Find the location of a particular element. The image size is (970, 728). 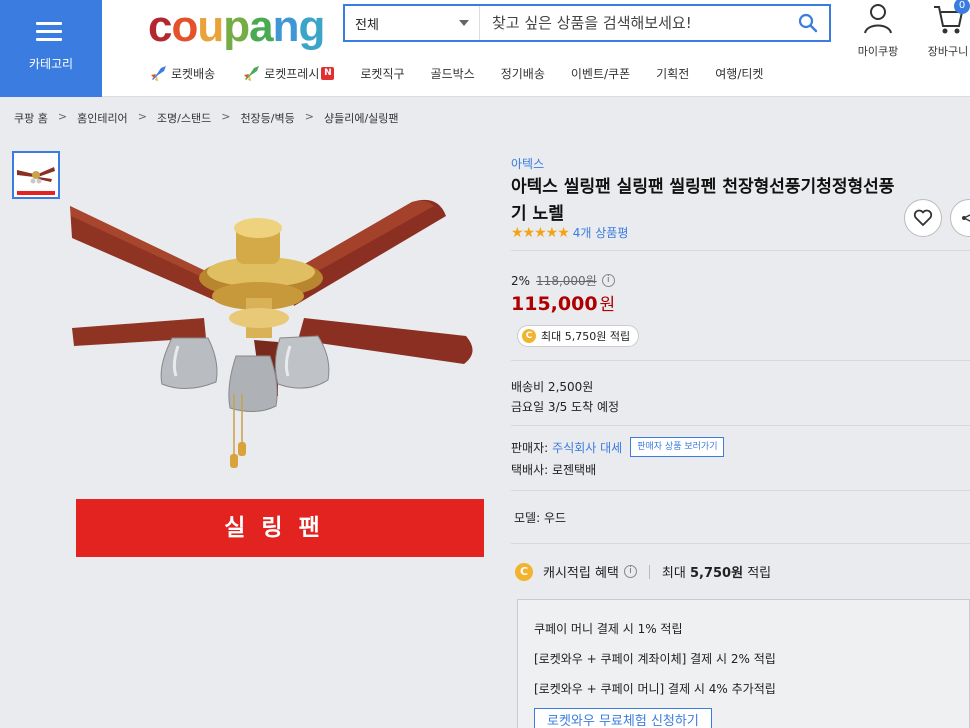

breadcrumb-item: 쿠팡 홈 is located at coordinates (31, 118).